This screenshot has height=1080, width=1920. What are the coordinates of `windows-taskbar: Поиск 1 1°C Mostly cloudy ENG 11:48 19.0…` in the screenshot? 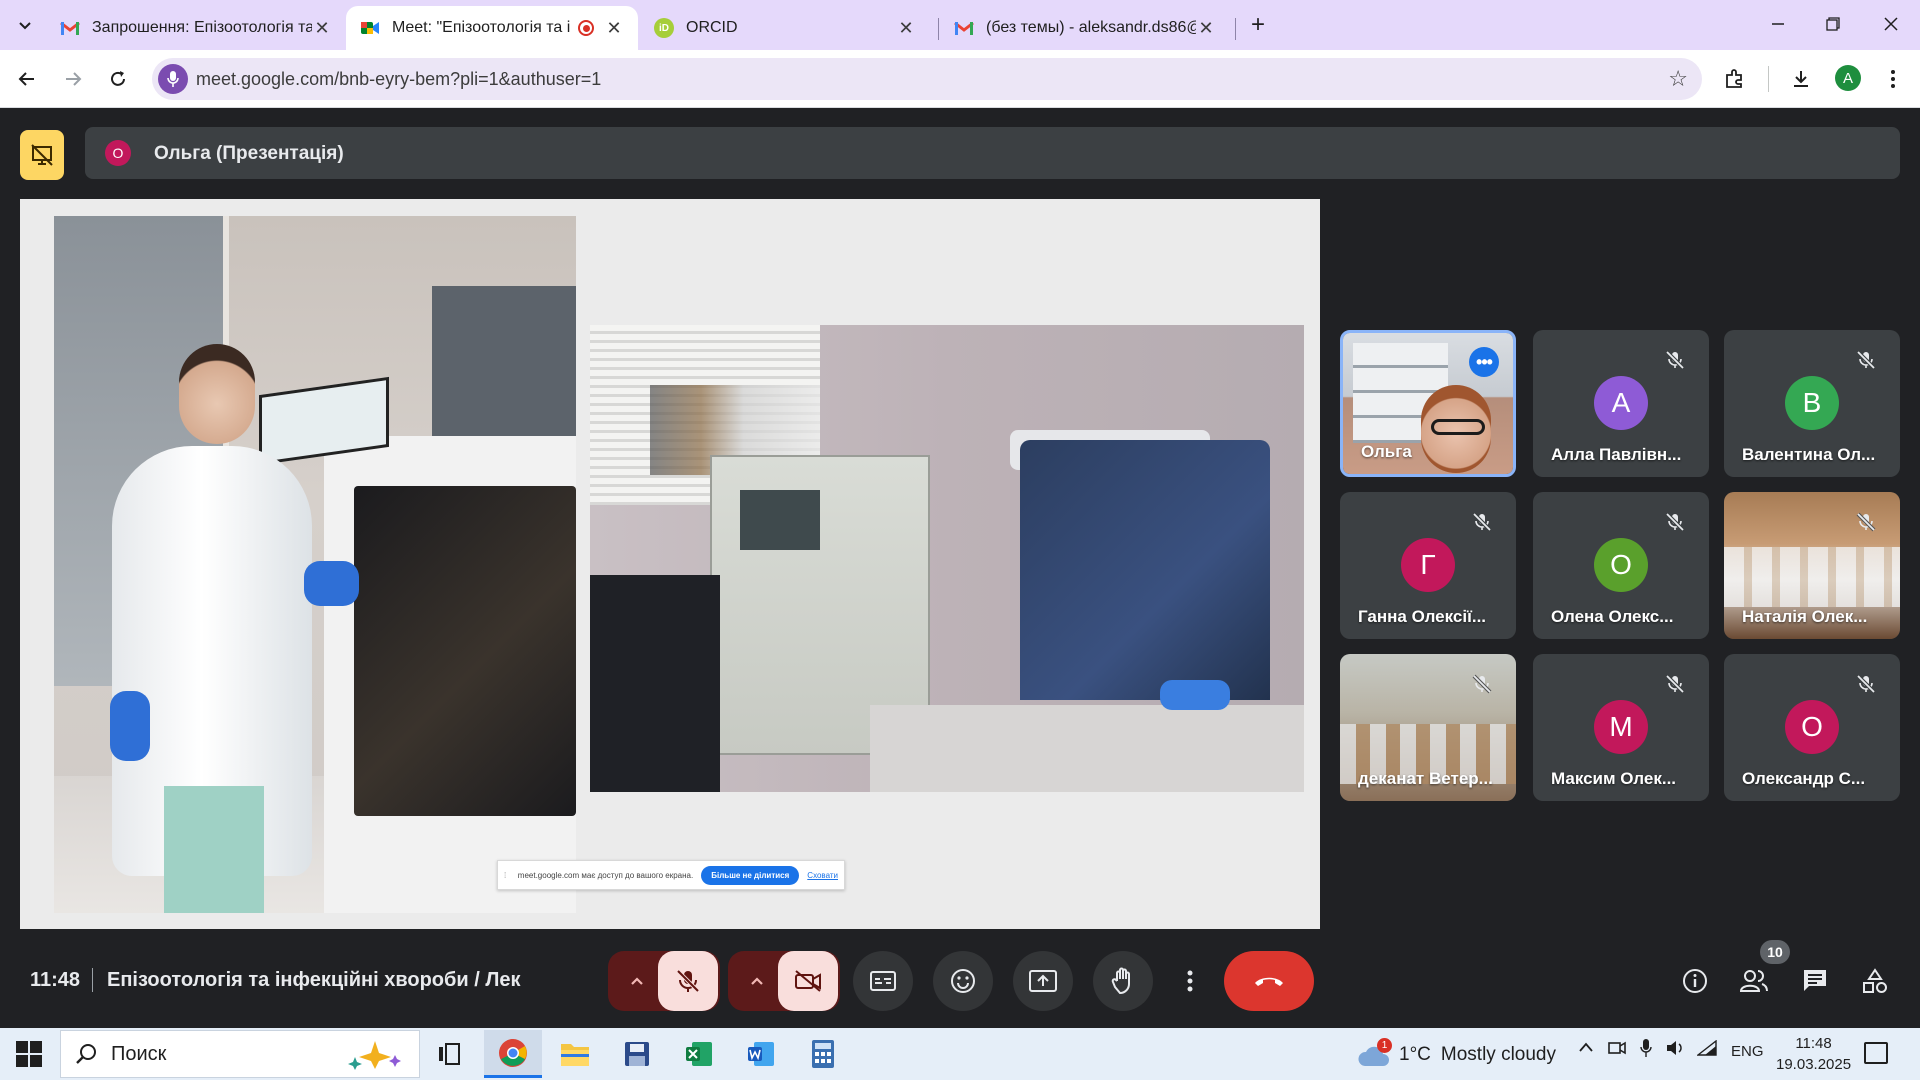 It's located at (960, 1054).